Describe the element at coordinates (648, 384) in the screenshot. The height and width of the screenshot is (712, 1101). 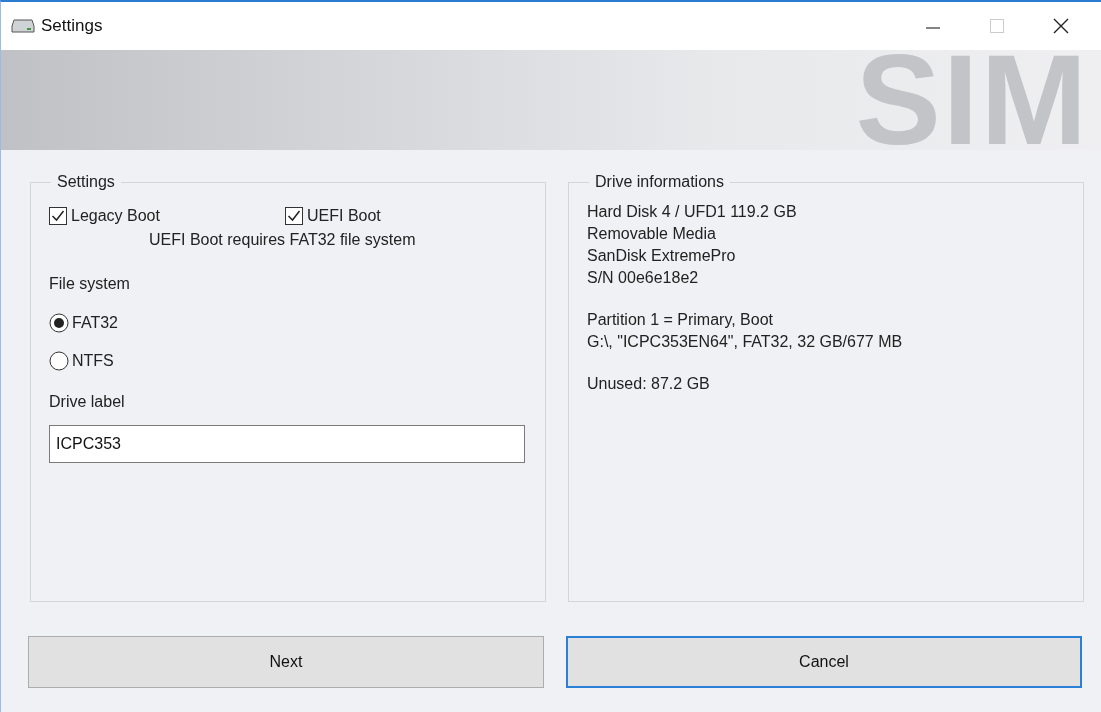
I see `drive-info-line: Unused: 87.2 GB` at that location.